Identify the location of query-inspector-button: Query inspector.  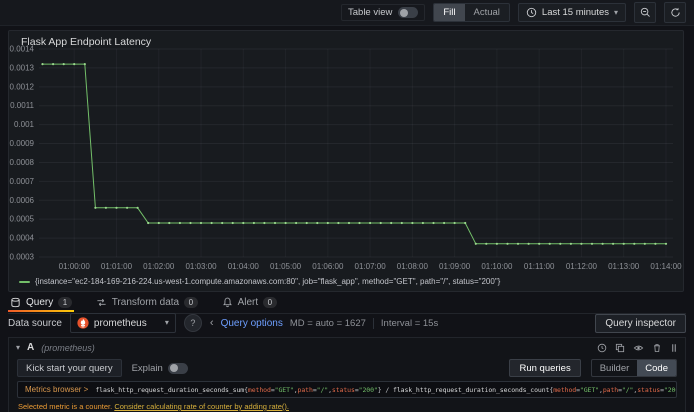
(640, 323).